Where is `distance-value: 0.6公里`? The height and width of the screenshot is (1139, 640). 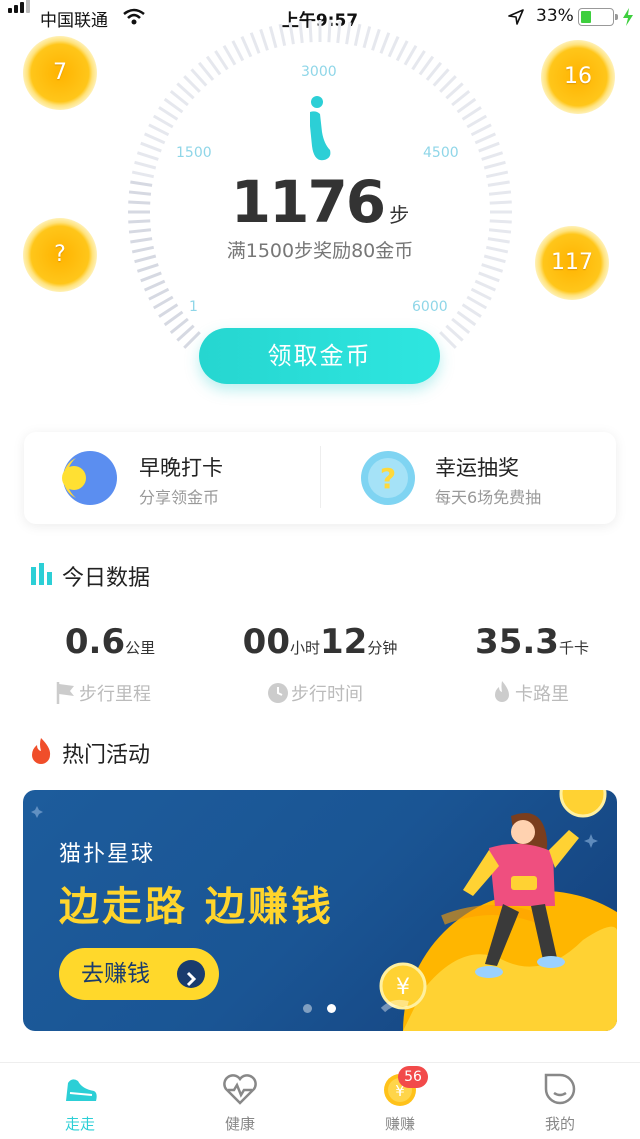
distance-value: 0.6公里 is located at coordinates (110, 642).